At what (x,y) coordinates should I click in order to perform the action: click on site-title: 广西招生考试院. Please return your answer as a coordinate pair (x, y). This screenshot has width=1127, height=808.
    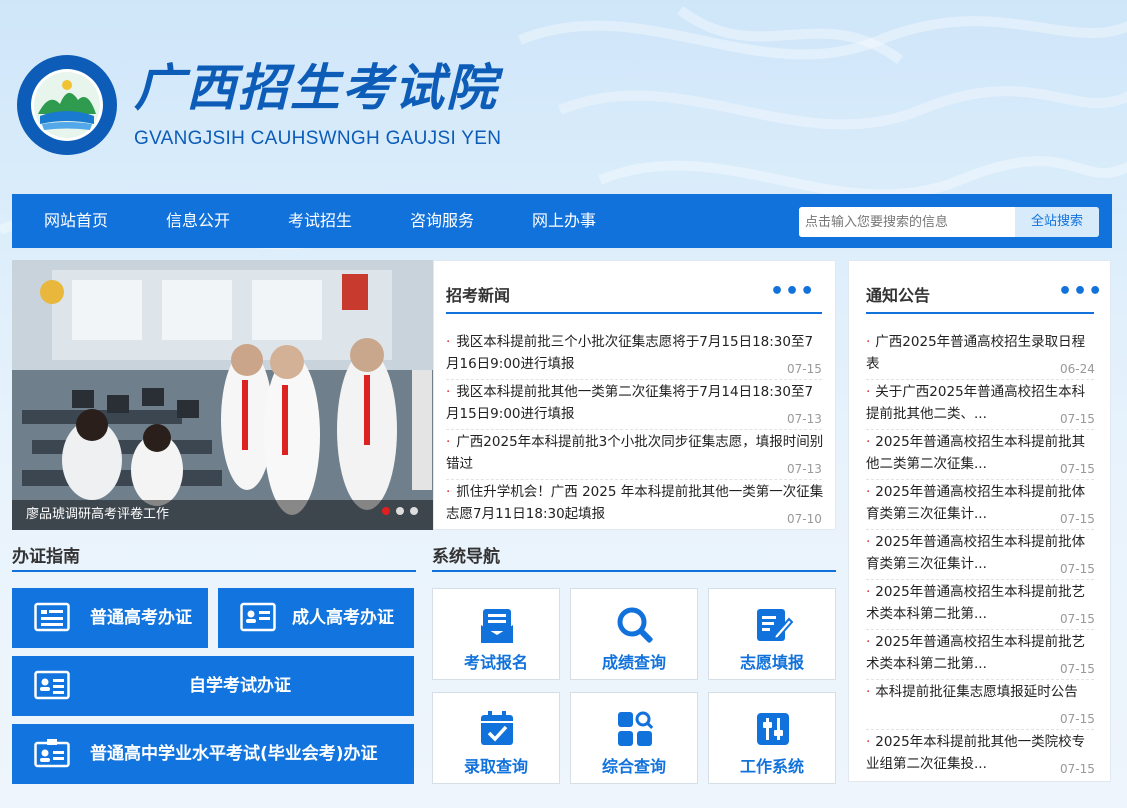
    Looking at the image, I should click on (316, 87).